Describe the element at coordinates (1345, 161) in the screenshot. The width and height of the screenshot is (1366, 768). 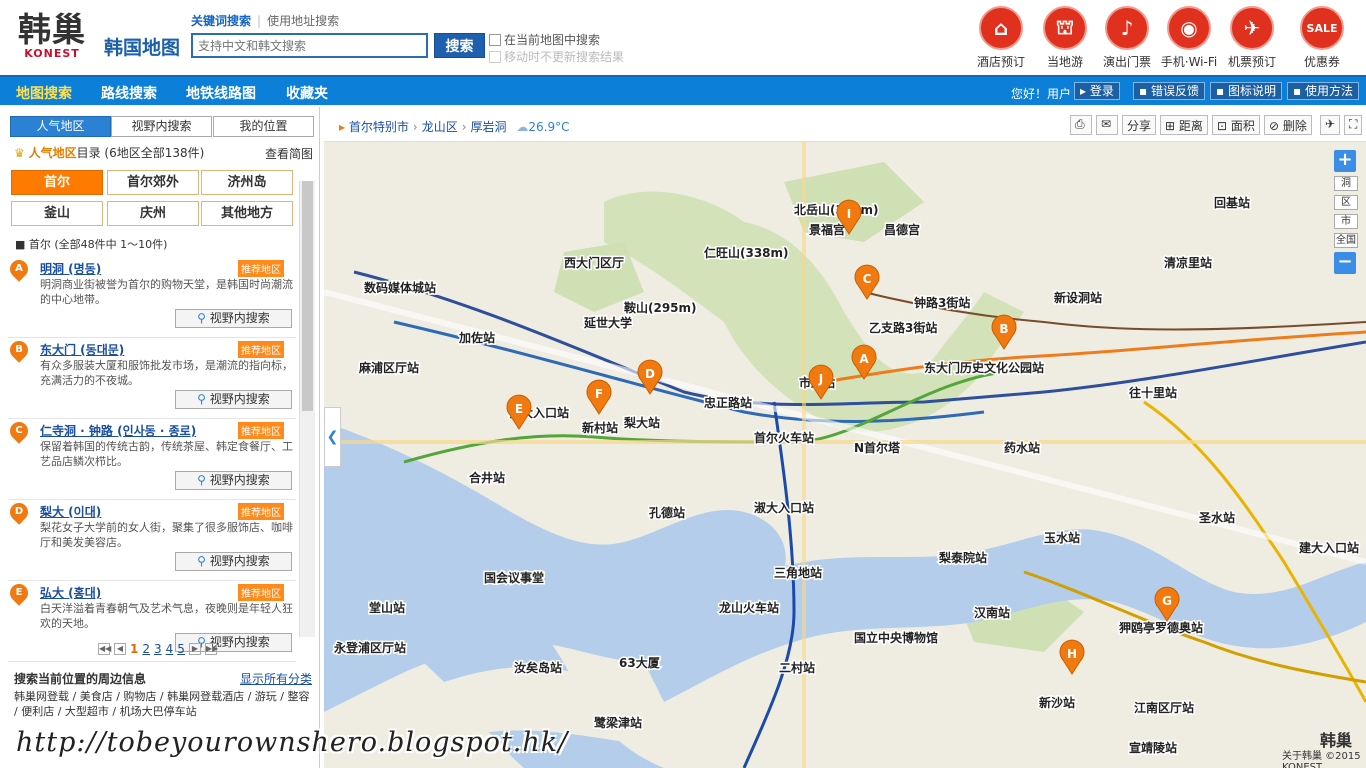
I see `zoom-in-button: +` at that location.